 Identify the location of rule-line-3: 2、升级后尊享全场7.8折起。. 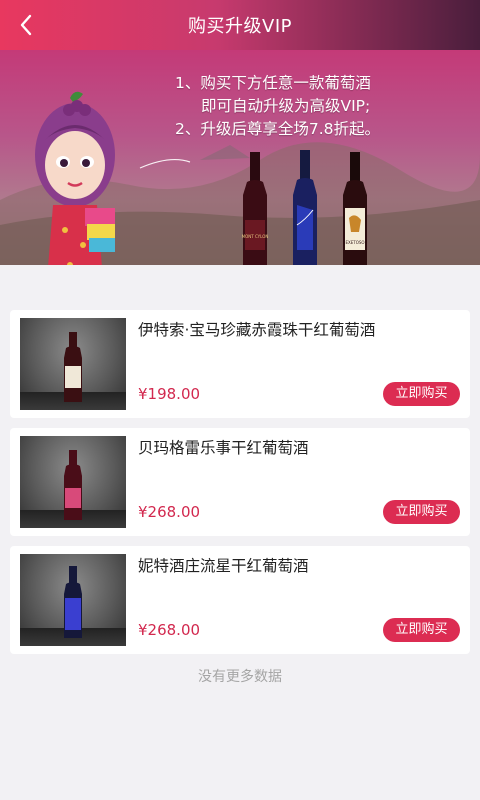
(278, 129).